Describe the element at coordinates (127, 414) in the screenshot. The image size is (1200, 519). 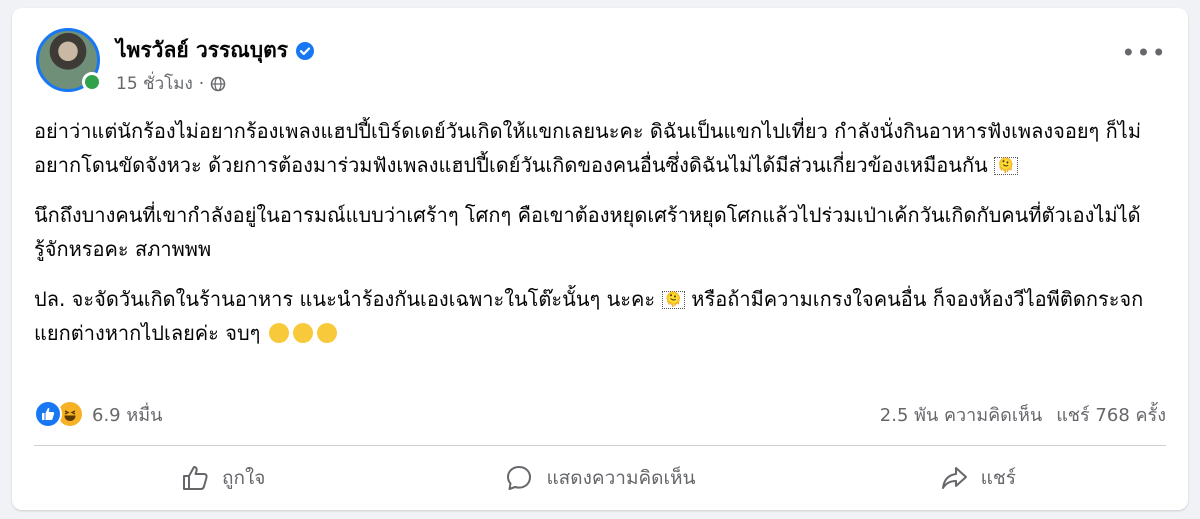
I see `reaction-count: 6.9 หมื่น` at that location.